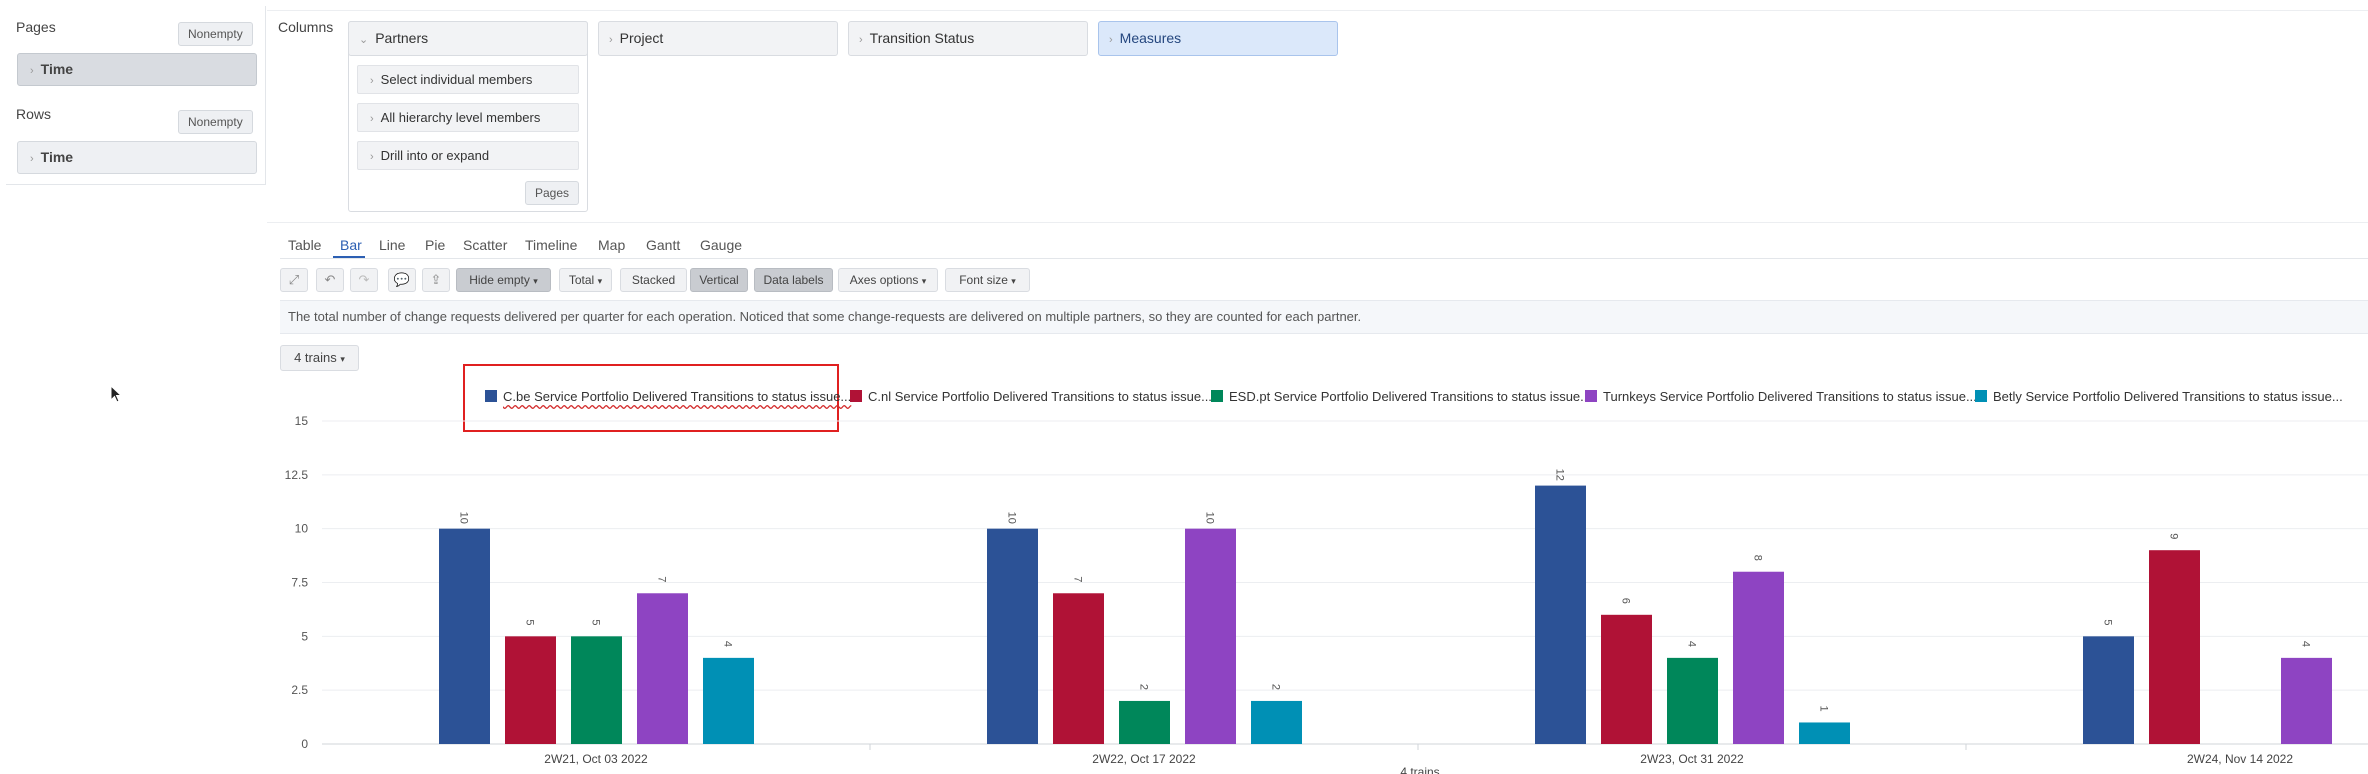  What do you see at coordinates (299, 690) in the screenshot?
I see `y-tick-label: 2.5` at bounding box center [299, 690].